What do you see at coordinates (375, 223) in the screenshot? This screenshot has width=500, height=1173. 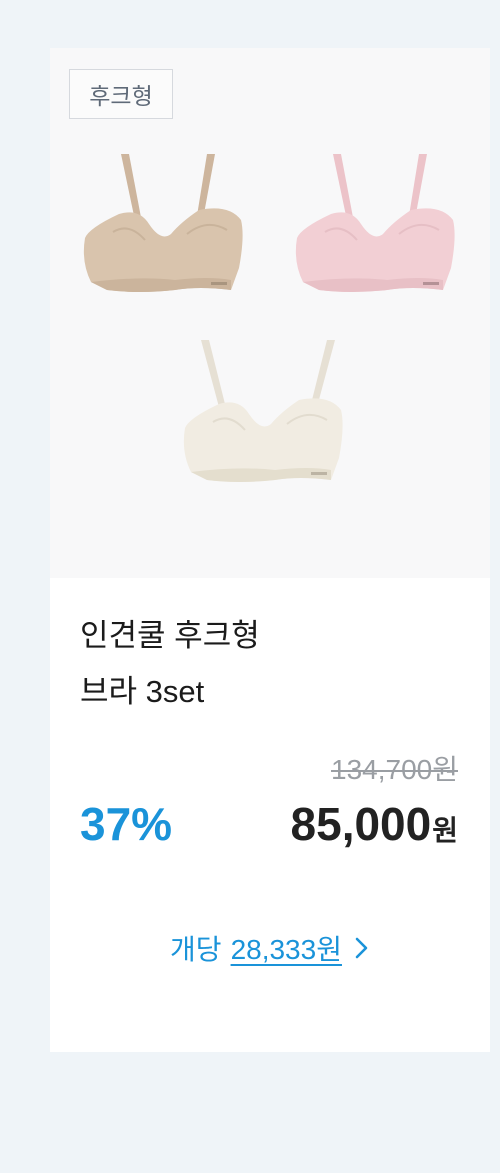 I see `pink-bra-image` at bounding box center [375, 223].